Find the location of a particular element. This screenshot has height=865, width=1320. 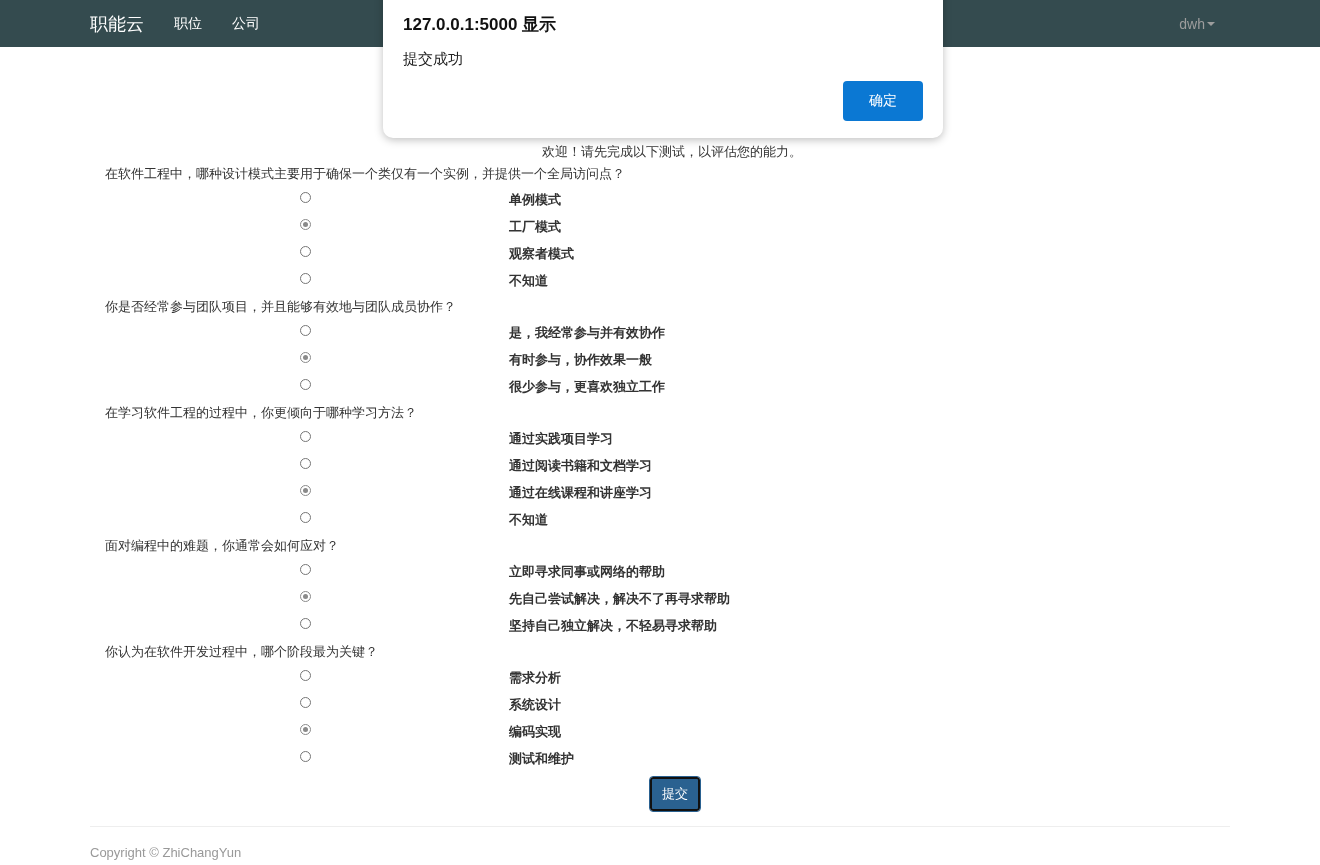

option-label: 先自己尝试解决，解决不了再寻求帮助 is located at coordinates (869, 598).